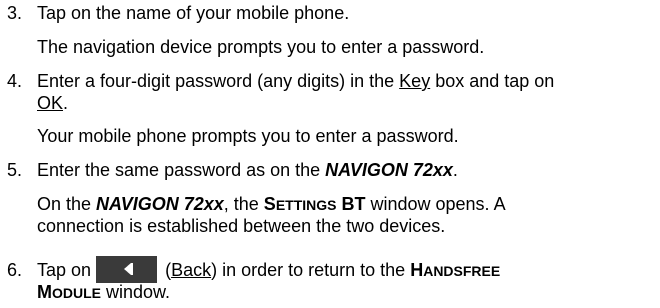 The image size is (660, 308). I want to click on settings-bt-label: SETTINGS BT, so click(314, 204).